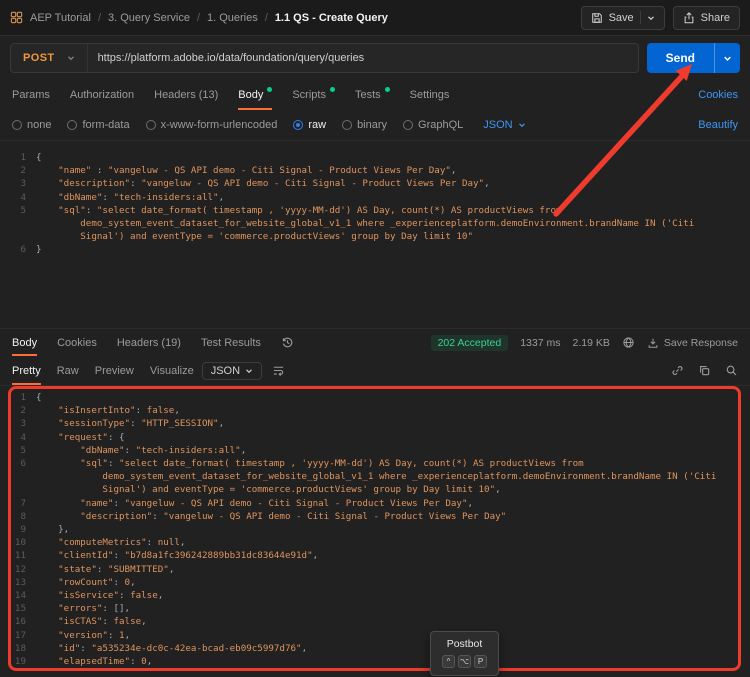 This screenshot has width=750, height=677. I want to click on green-dot-icon, so click(332, 89).